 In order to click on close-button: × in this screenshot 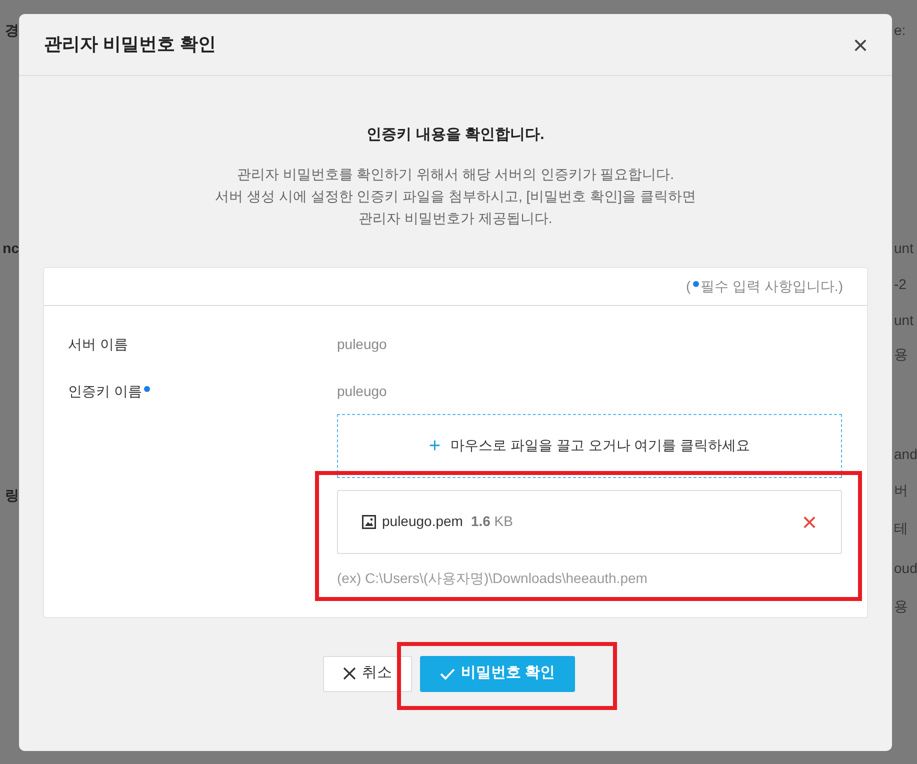, I will do `click(860, 45)`.